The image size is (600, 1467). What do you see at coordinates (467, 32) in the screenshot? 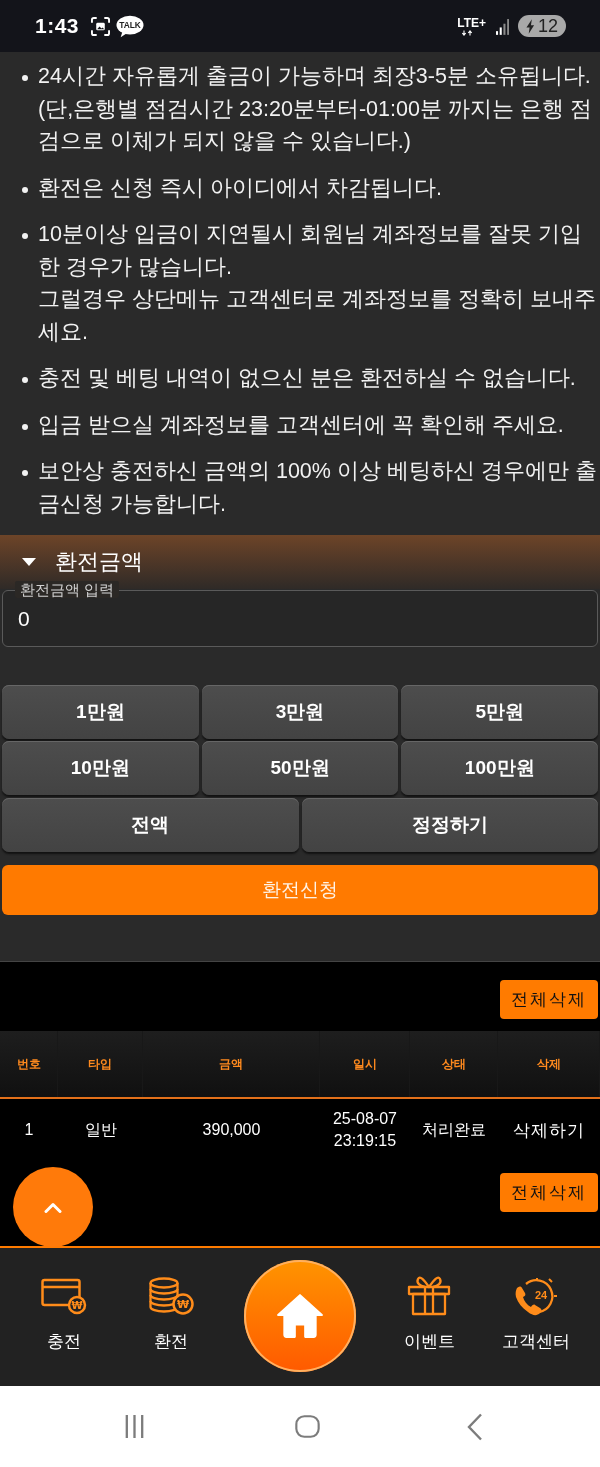
I see `data-arrows-icon` at bounding box center [467, 32].